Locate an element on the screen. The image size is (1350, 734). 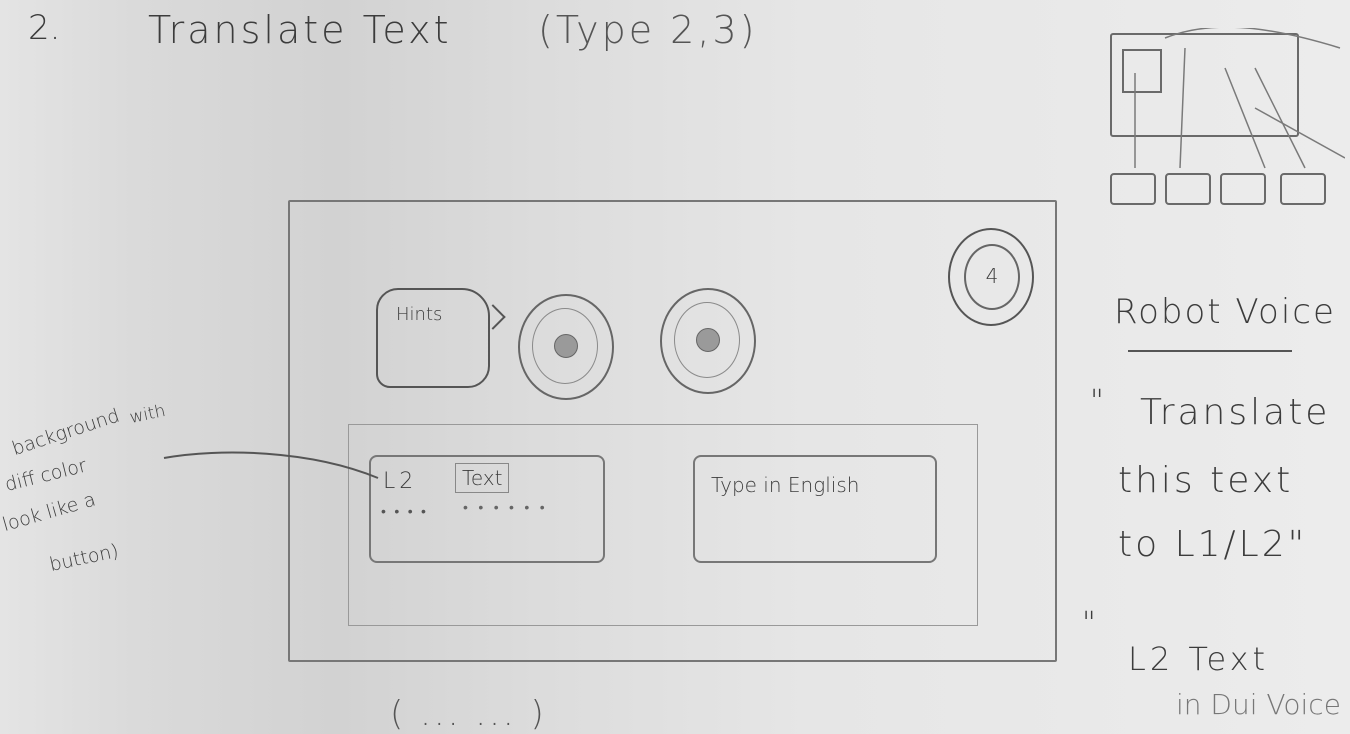
timer-badge: 4 is located at coordinates (991, 277).